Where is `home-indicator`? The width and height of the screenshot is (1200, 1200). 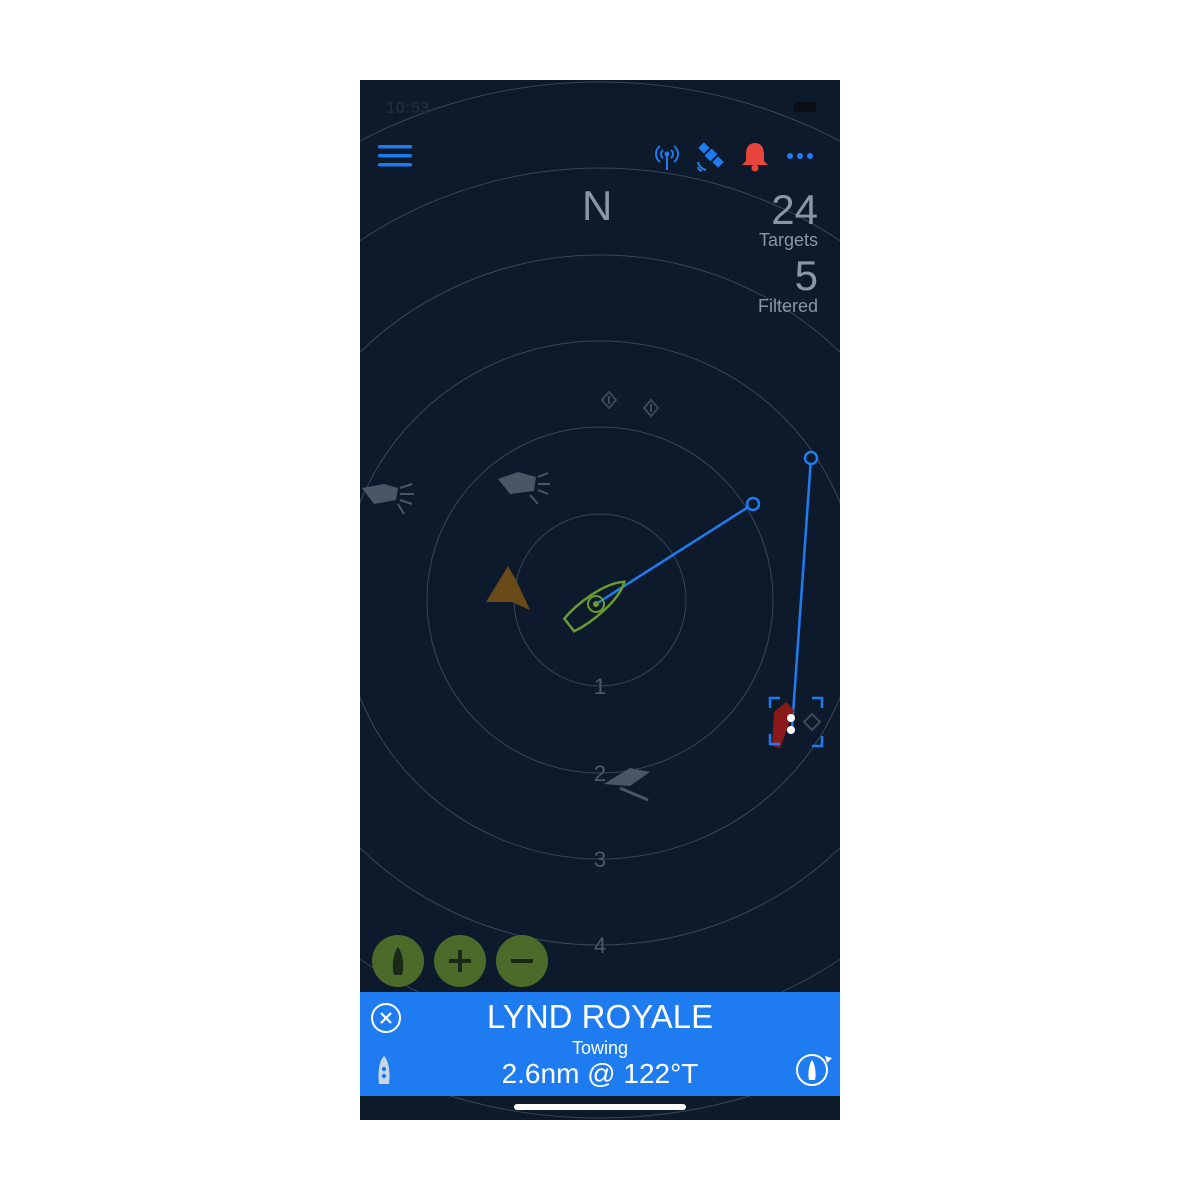
home-indicator is located at coordinates (600, 1107).